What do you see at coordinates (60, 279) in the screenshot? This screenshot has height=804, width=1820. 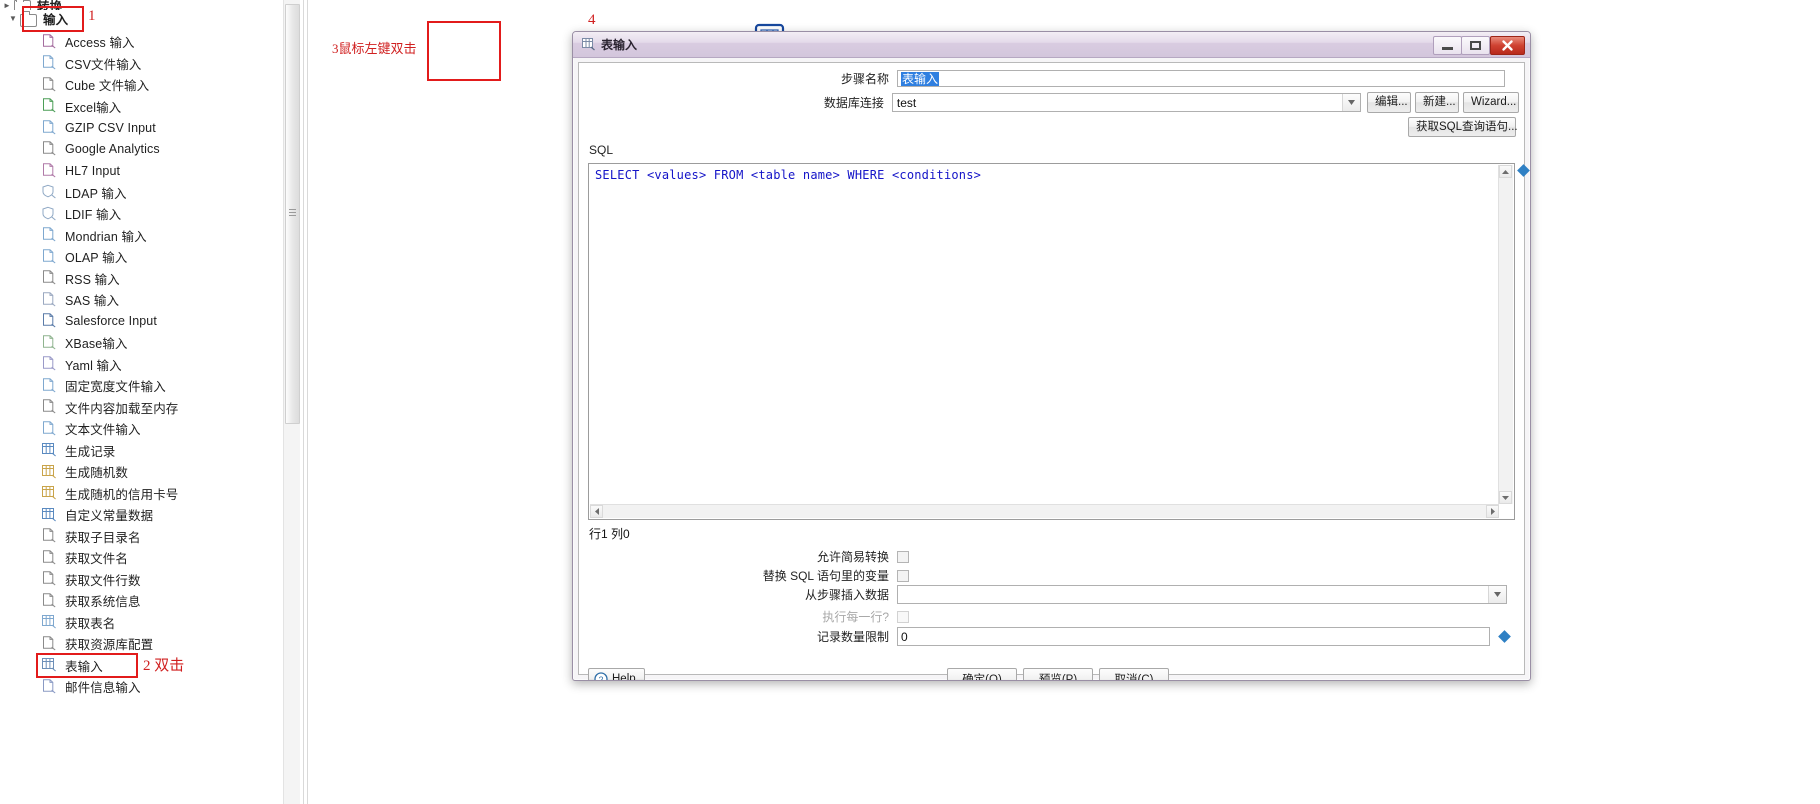 I see `tree-item-12: RSS 输入` at bounding box center [60, 279].